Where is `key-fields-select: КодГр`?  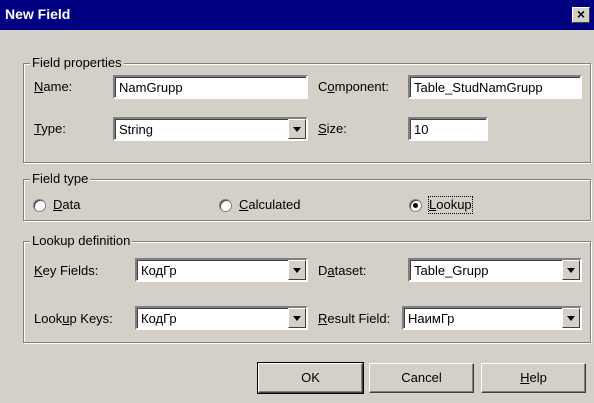 key-fields-select: КодГр is located at coordinates (221, 270).